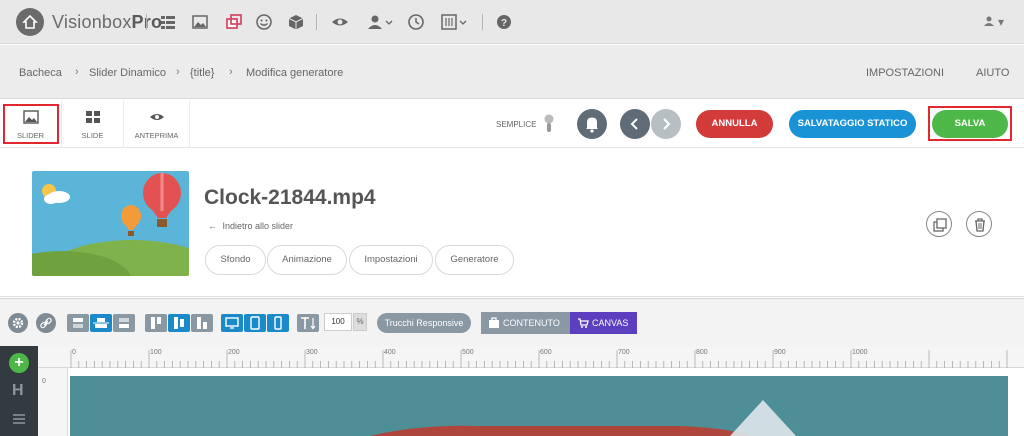 Image resolution: width=1024 pixels, height=436 pixels. What do you see at coordinates (979, 224) in the screenshot?
I see `delete-button` at bounding box center [979, 224].